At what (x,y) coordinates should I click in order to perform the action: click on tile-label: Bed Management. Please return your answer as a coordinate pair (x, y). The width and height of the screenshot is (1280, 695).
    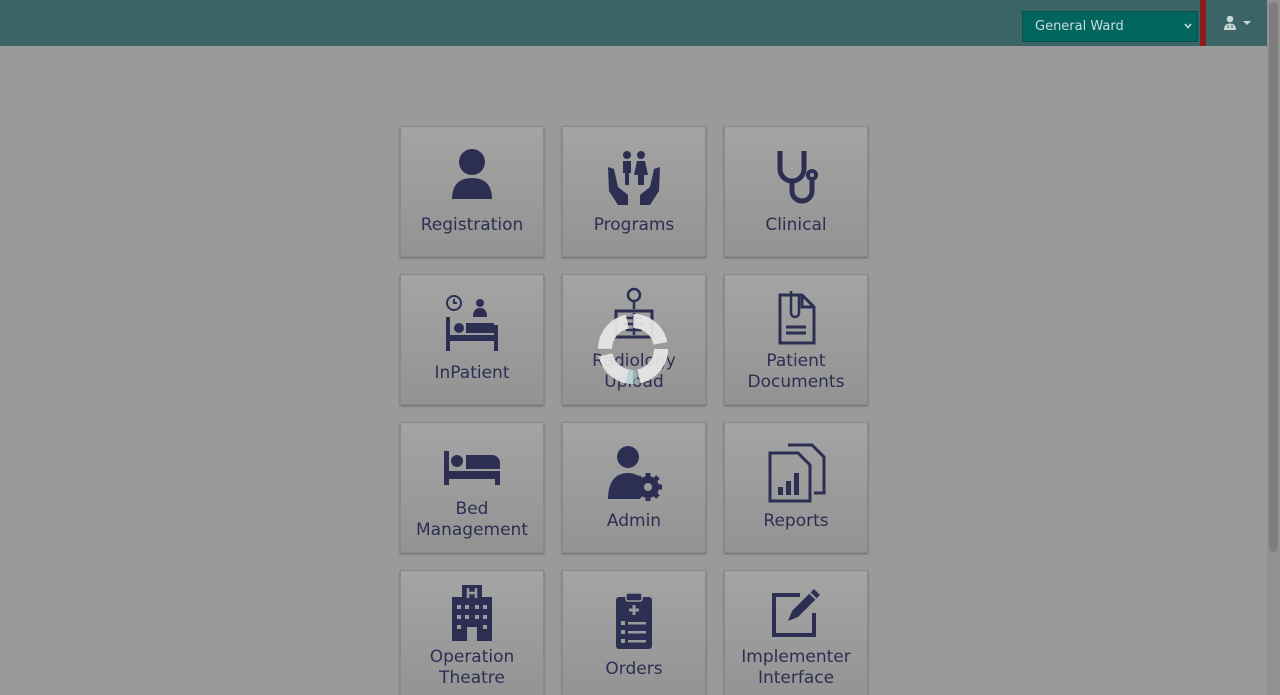
    Looking at the image, I should click on (472, 519).